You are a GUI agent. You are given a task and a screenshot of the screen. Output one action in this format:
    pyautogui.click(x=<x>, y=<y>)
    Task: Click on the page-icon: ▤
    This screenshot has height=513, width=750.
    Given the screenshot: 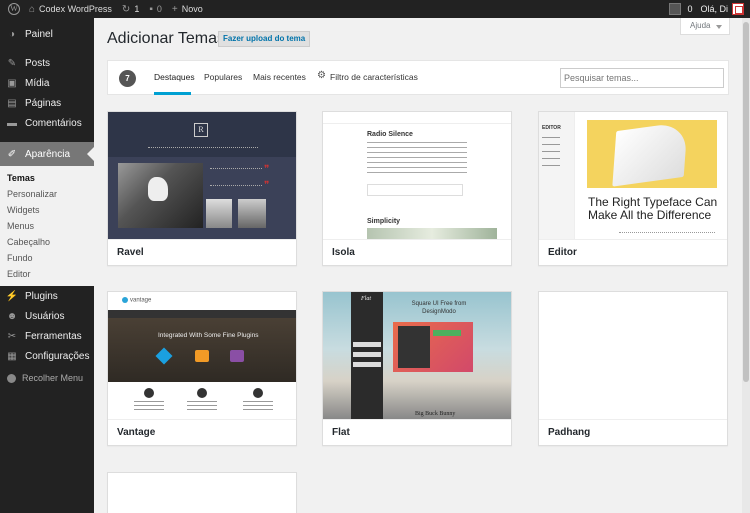 What is the action you would take?
    pyautogui.click(x=12, y=103)
    